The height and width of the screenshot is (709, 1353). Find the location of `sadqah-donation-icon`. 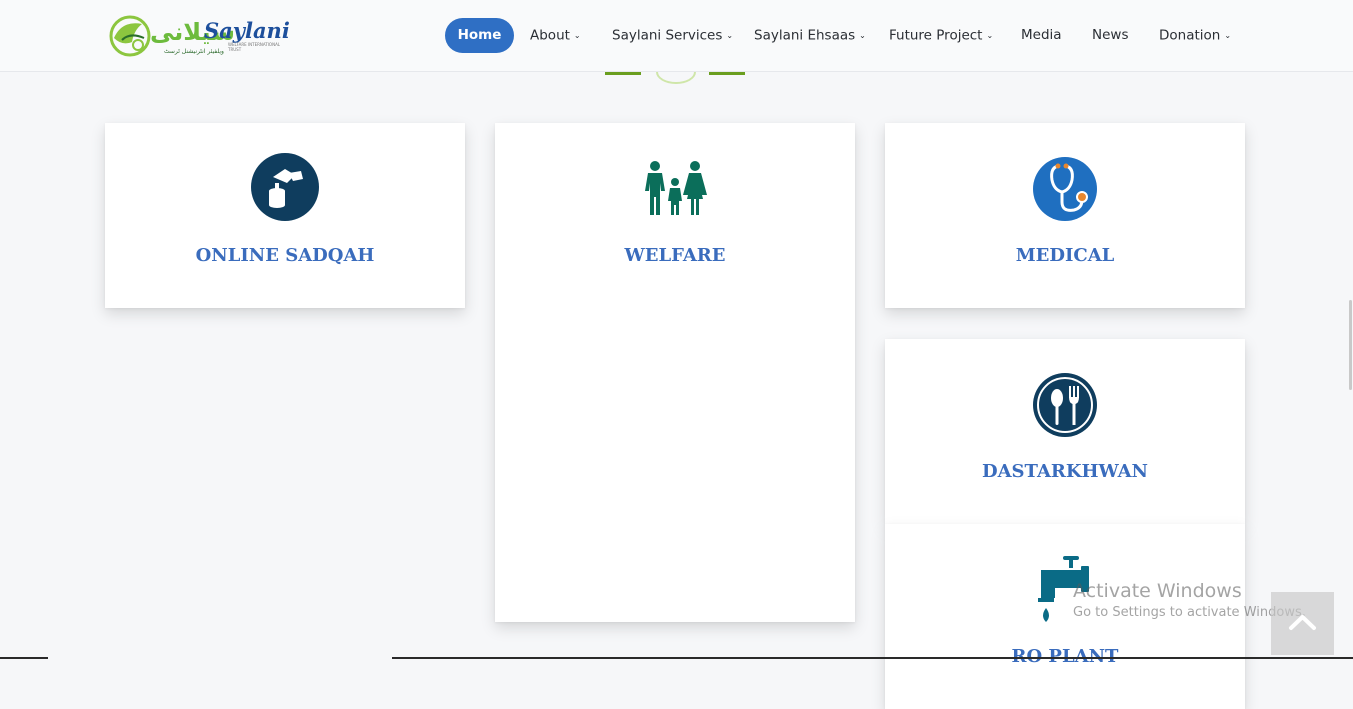

sadqah-donation-icon is located at coordinates (285, 187).